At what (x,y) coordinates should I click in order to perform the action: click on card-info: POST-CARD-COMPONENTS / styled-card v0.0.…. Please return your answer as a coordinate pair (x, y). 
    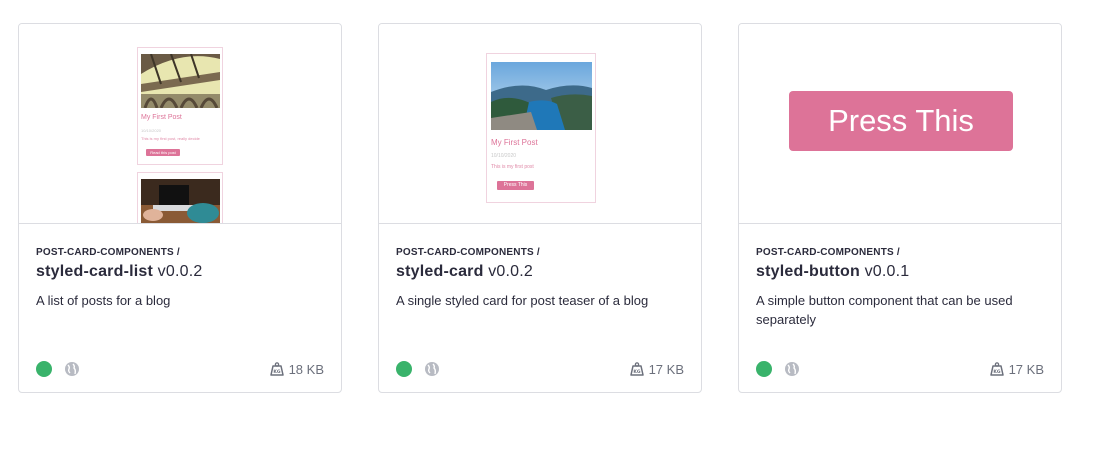
    Looking at the image, I should click on (540, 308).